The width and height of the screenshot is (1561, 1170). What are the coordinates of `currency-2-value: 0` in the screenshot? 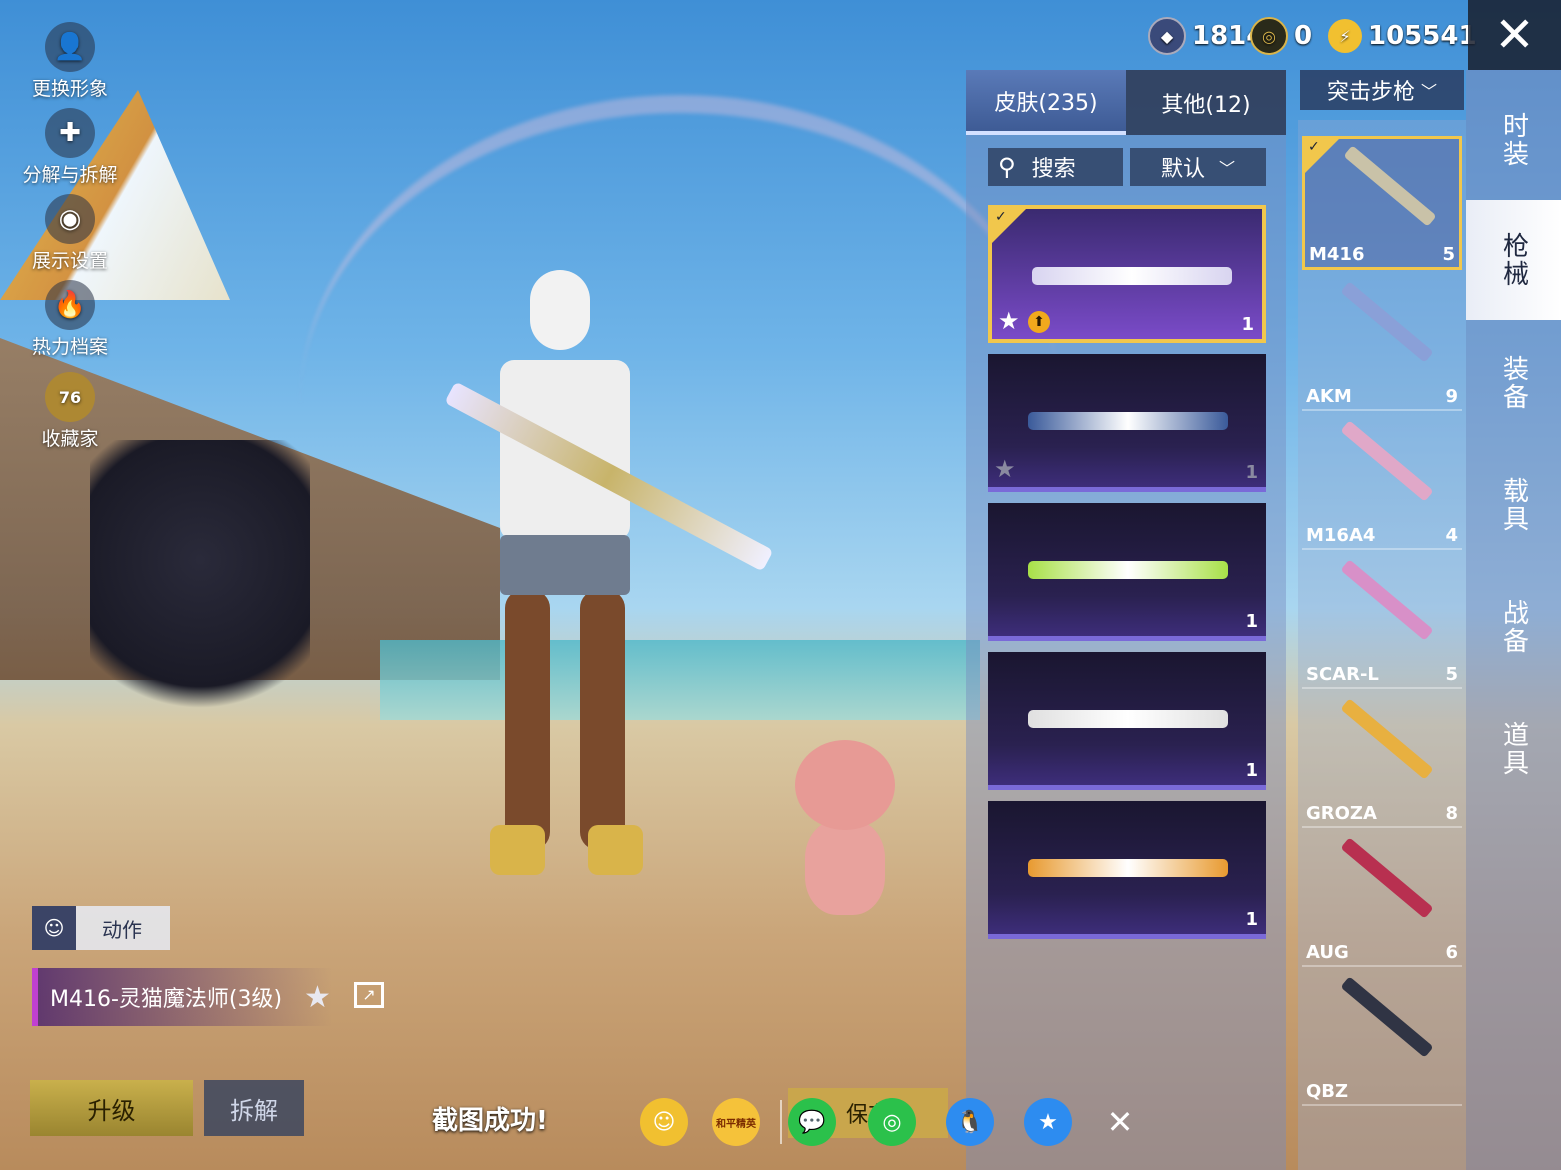 It's located at (1303, 36).